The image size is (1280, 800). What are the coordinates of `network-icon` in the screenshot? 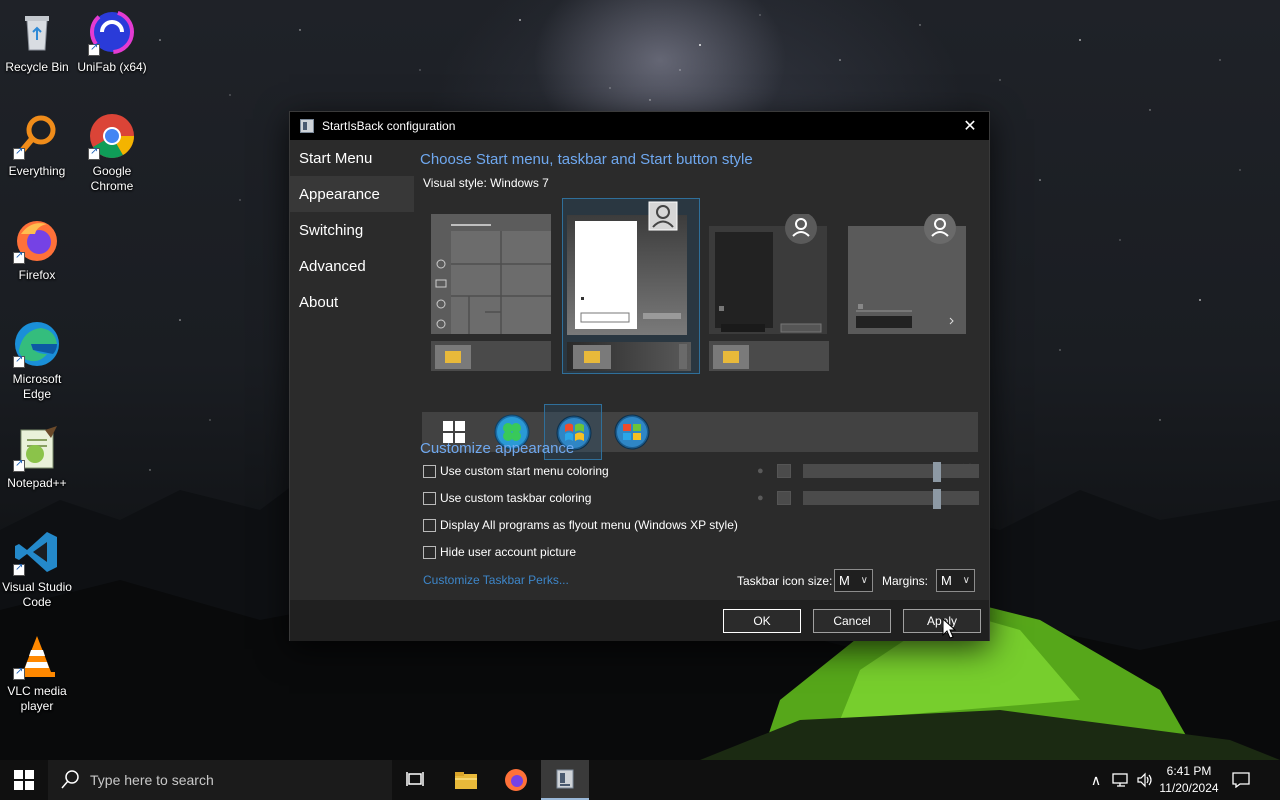 It's located at (1120, 780).